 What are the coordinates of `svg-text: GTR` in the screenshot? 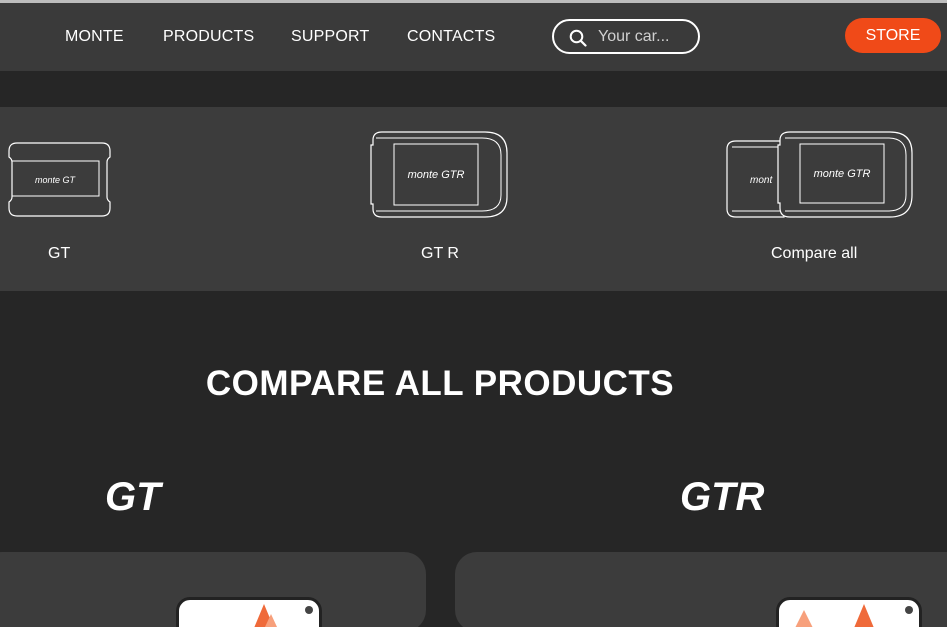 It's located at (722, 495).